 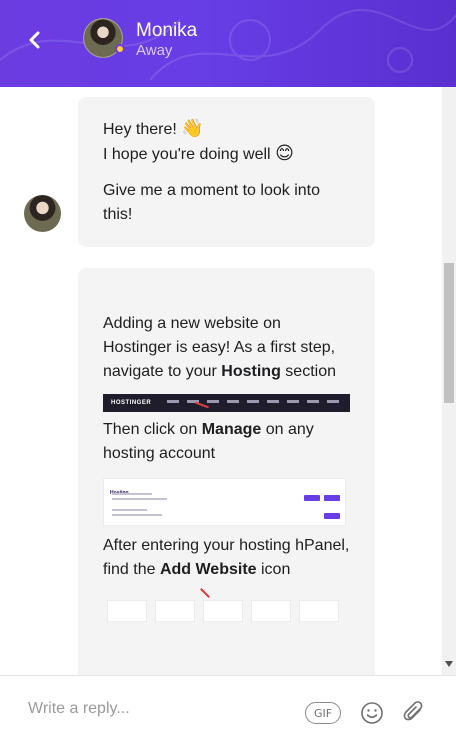 What do you see at coordinates (211, 202) in the screenshot?
I see `message-text: Give me a moment to look into this!` at bounding box center [211, 202].